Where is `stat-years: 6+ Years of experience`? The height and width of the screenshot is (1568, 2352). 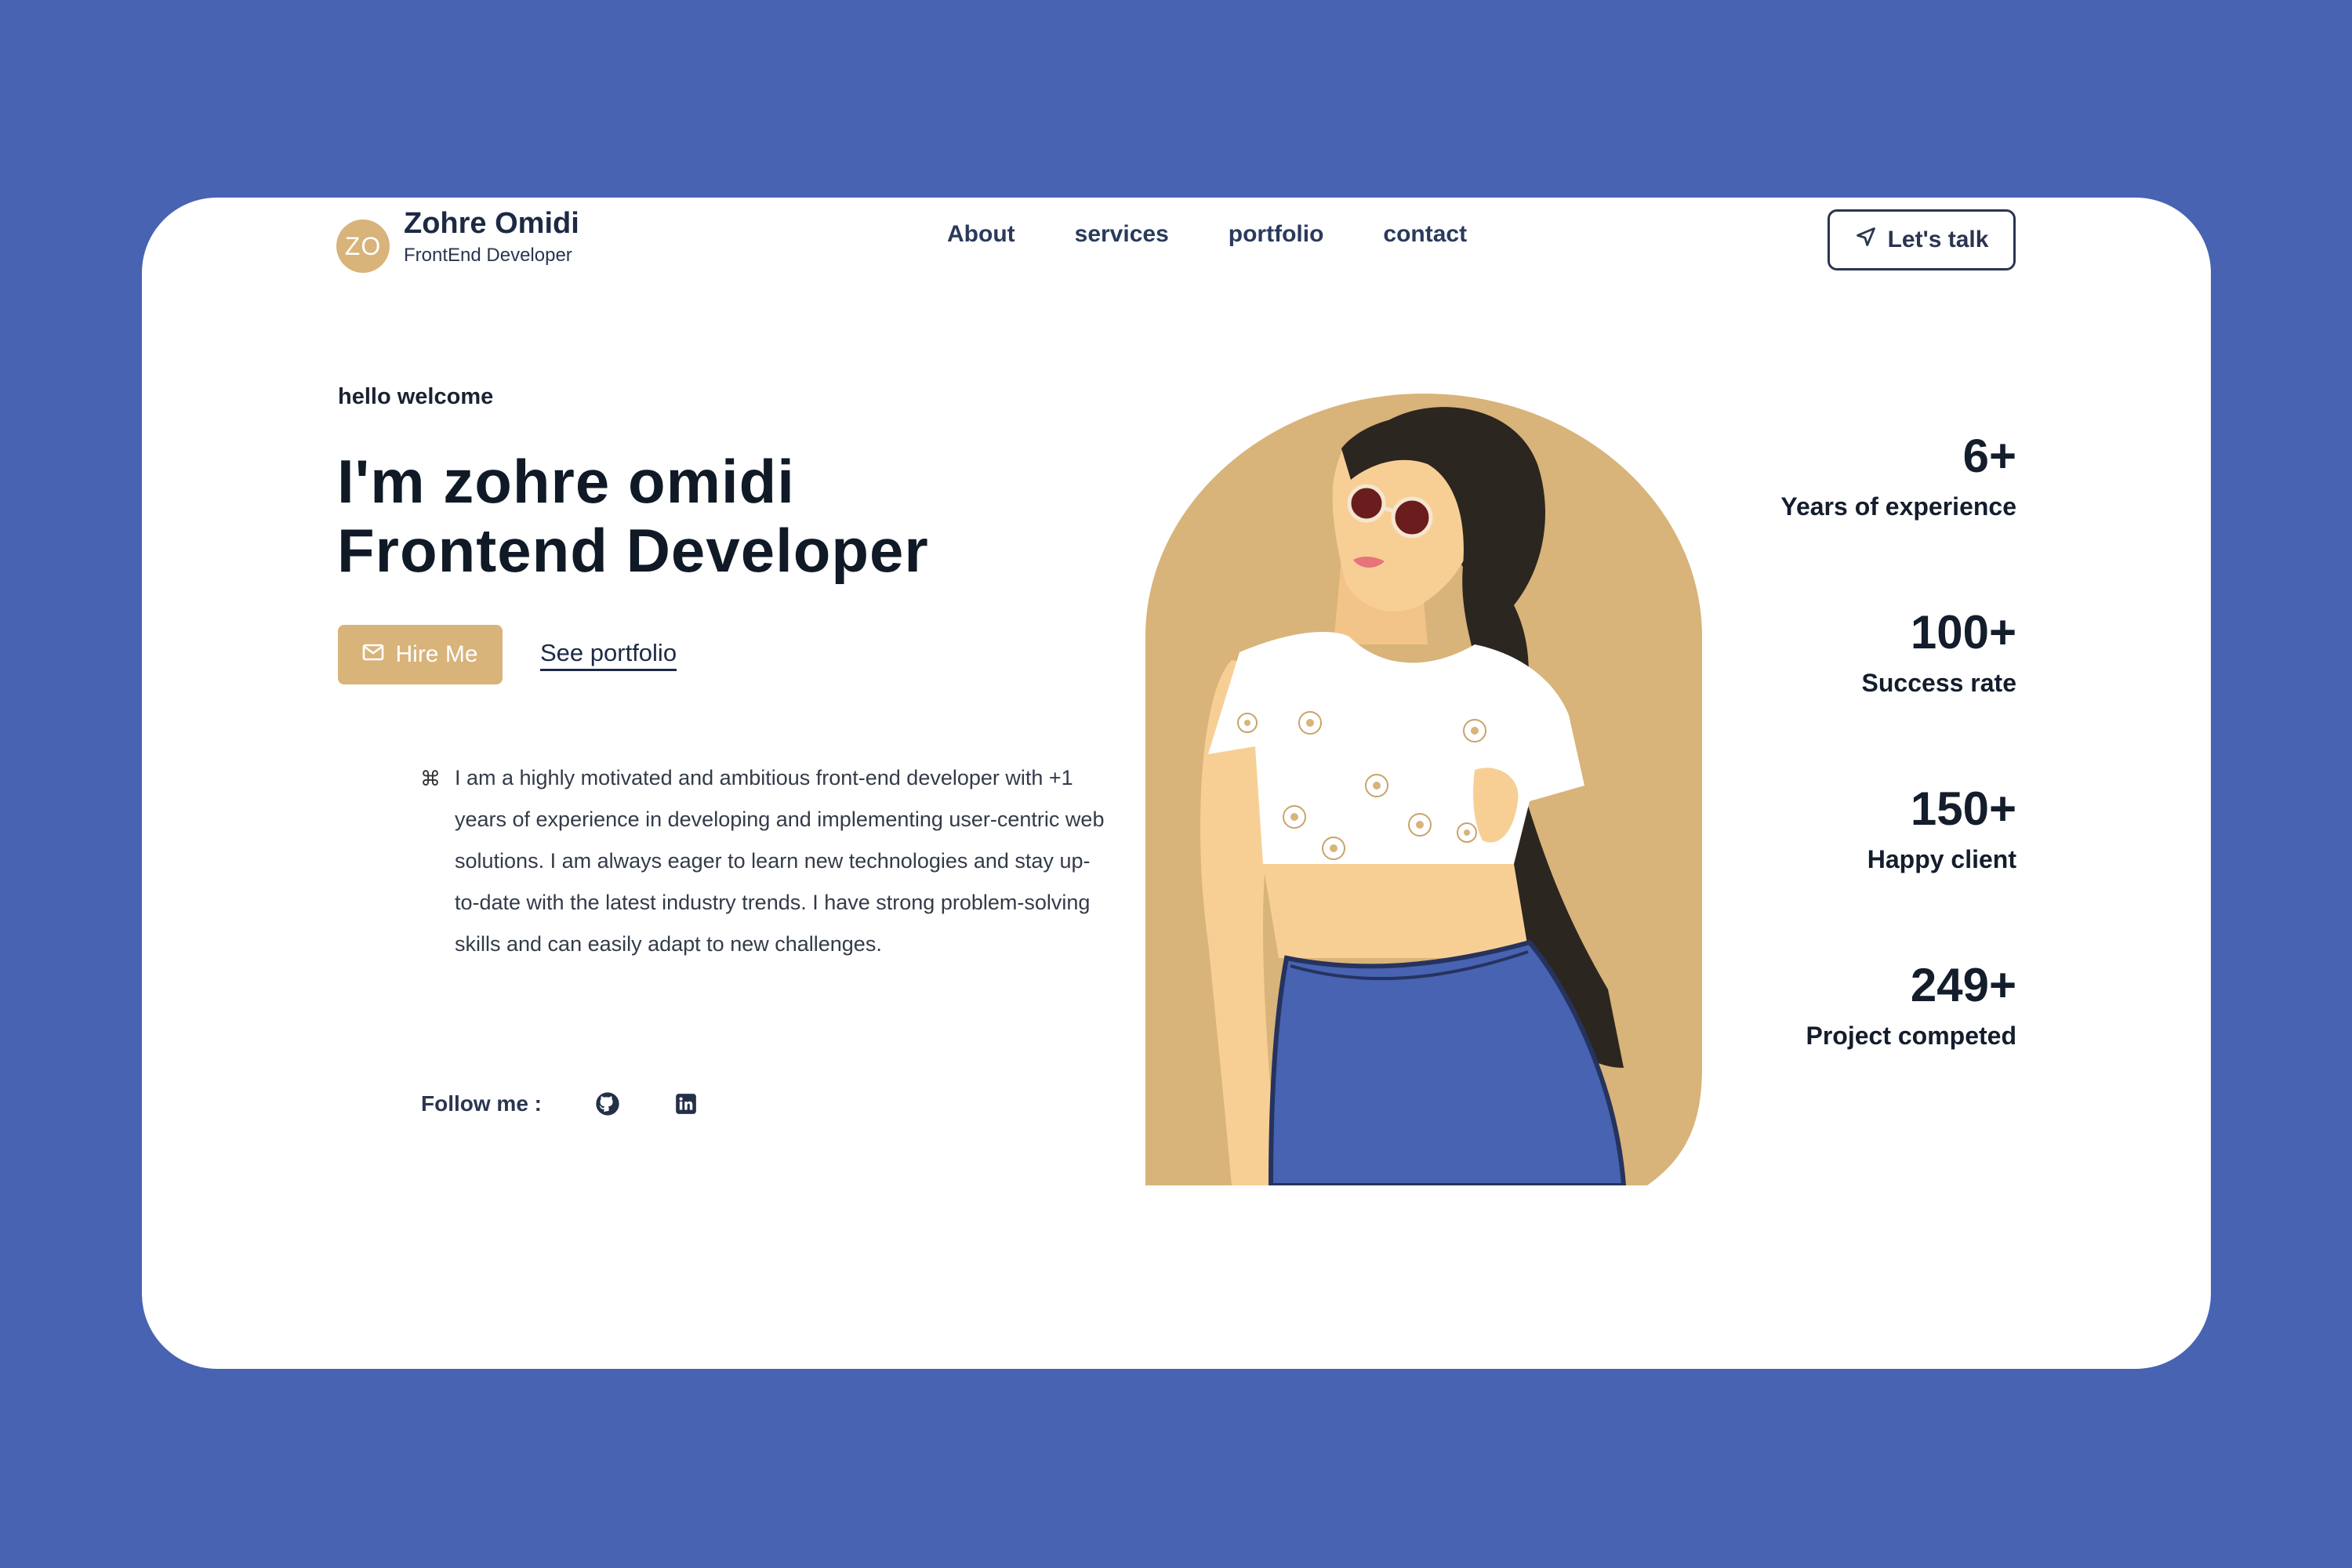 stat-years: 6+ Years of experience is located at coordinates (1898, 477).